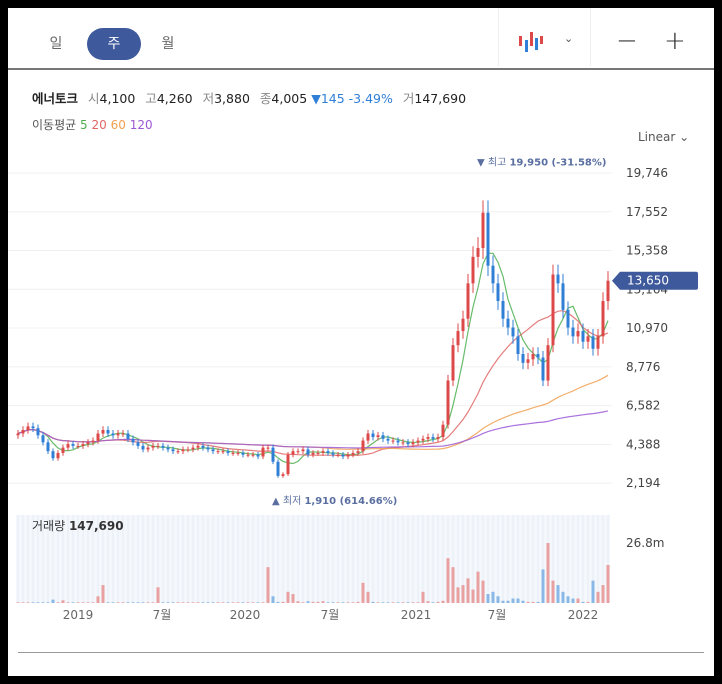 This screenshot has width=722, height=684. I want to click on annotation-label: 최저, so click(294, 501).